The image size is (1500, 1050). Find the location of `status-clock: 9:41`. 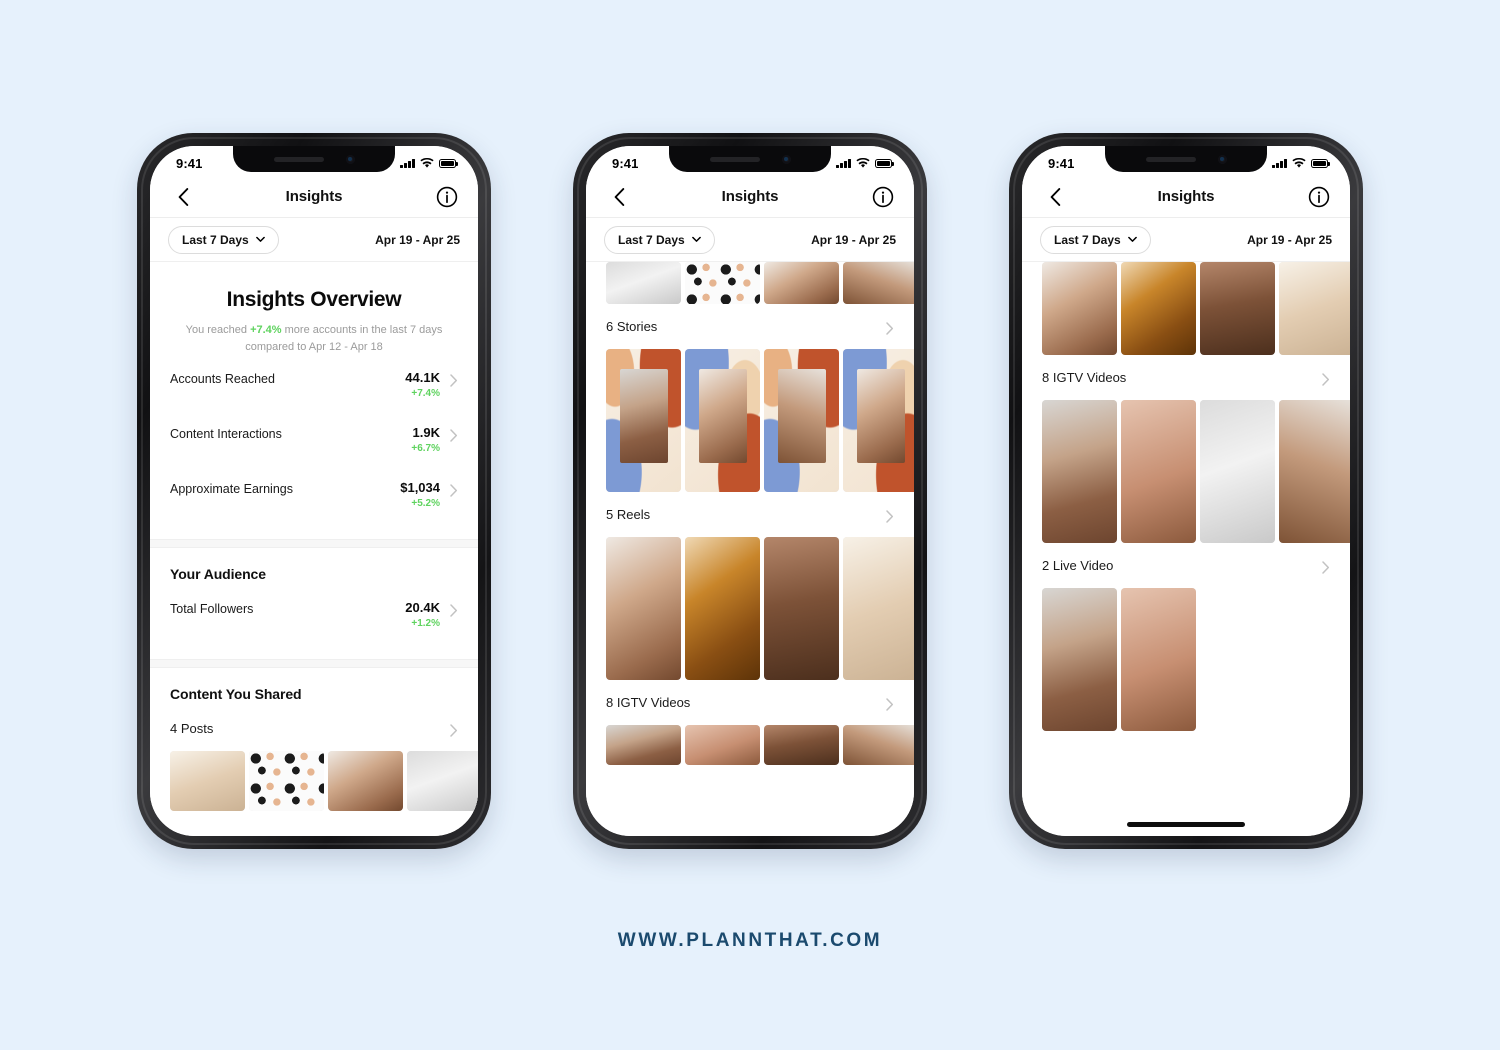

status-clock: 9:41 is located at coordinates (1061, 163).